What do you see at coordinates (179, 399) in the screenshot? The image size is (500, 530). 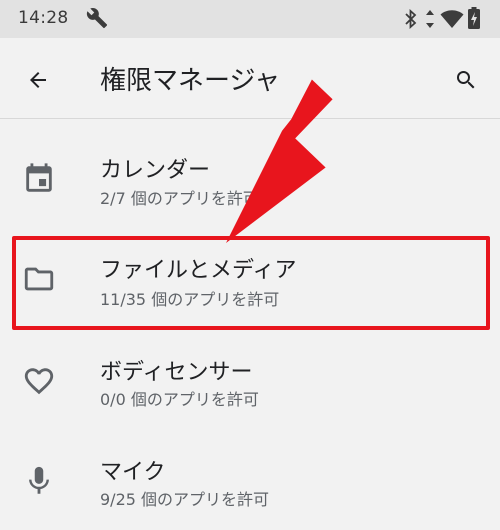 I see `permission-summary: 0/0 個のアプリを許可` at bounding box center [179, 399].